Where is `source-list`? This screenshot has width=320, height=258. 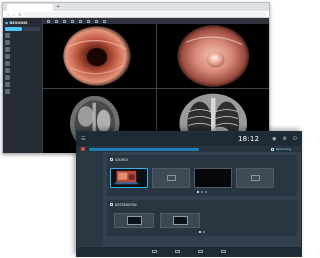
source-list is located at coordinates (202, 176).